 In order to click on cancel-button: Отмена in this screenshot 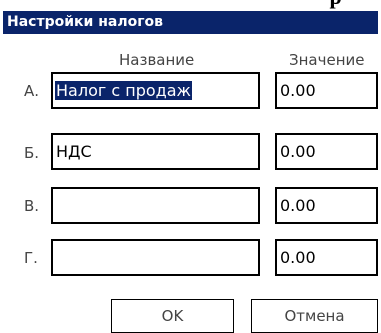, I will do `click(314, 316)`.